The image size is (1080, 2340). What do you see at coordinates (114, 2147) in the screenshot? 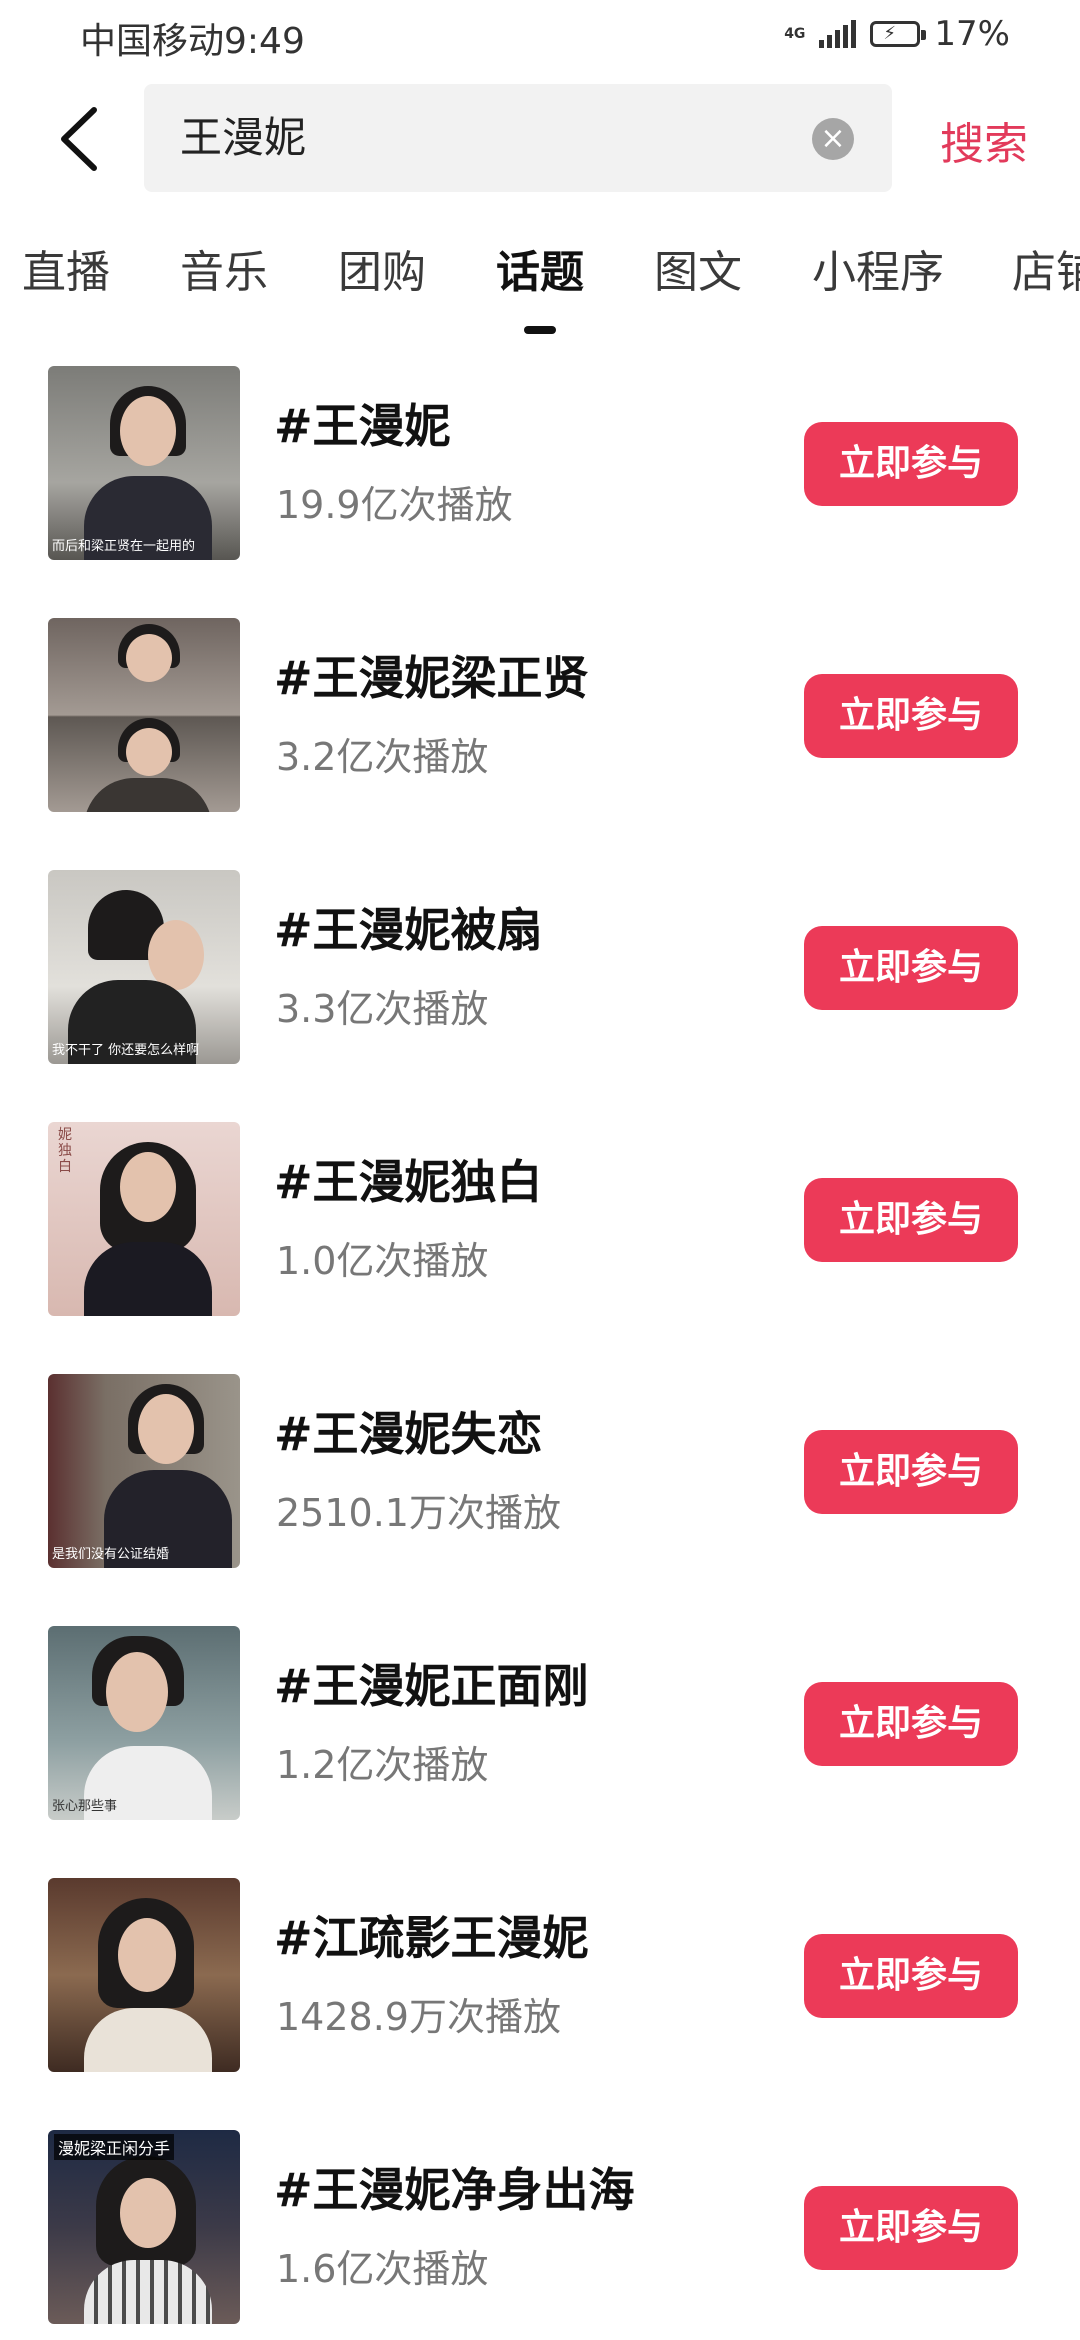
I see `thumbnail-caption: 漫妮梁正闲分手` at bounding box center [114, 2147].